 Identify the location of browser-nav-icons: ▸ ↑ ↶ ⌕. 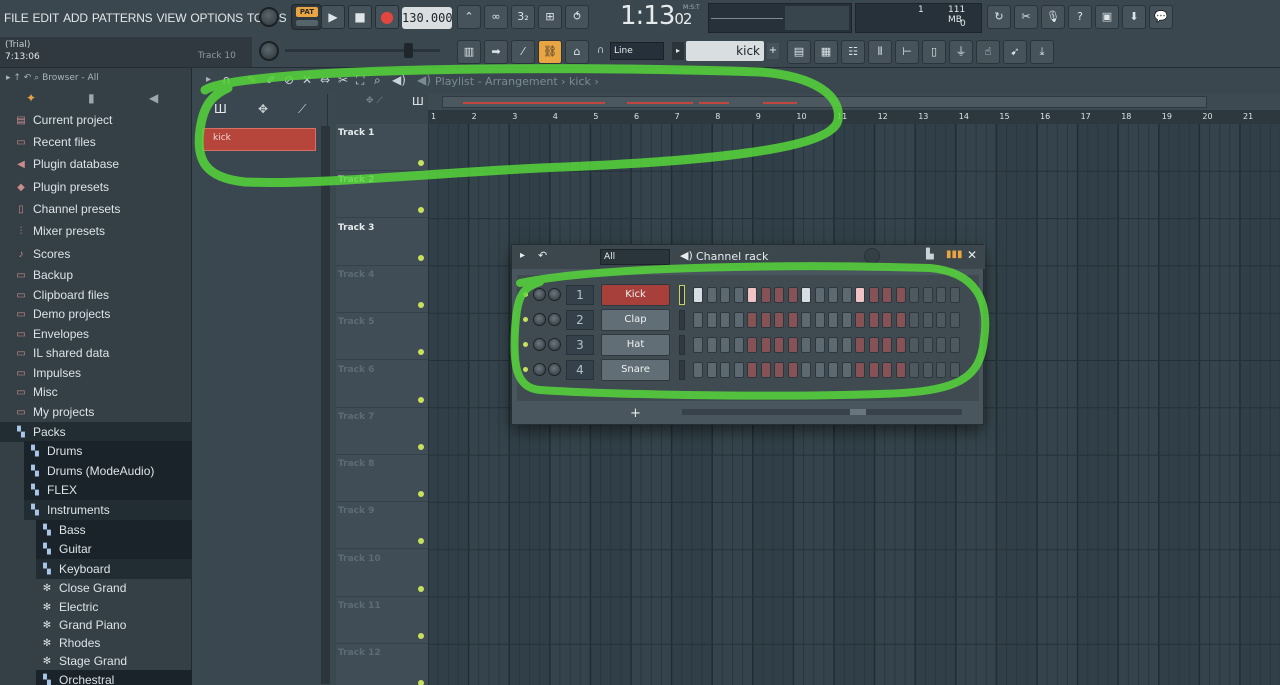
(24, 78).